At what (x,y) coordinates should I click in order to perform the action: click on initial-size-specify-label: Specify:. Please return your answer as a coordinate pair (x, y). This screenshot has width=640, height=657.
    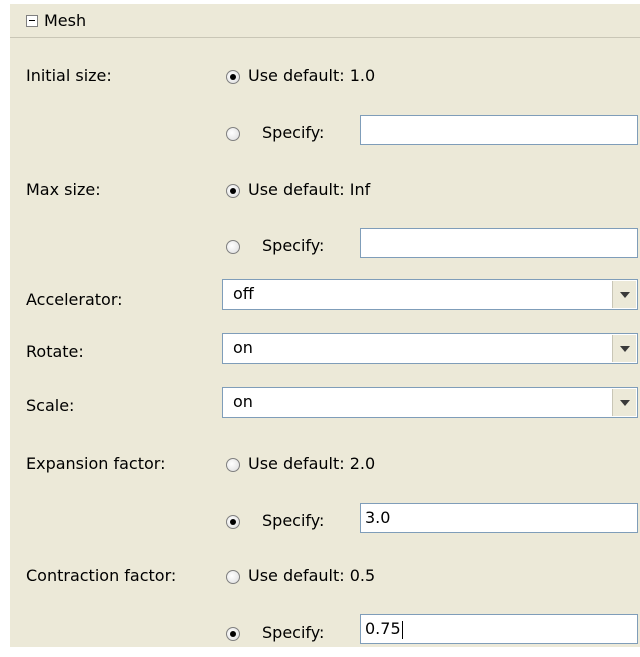
    Looking at the image, I should click on (293, 133).